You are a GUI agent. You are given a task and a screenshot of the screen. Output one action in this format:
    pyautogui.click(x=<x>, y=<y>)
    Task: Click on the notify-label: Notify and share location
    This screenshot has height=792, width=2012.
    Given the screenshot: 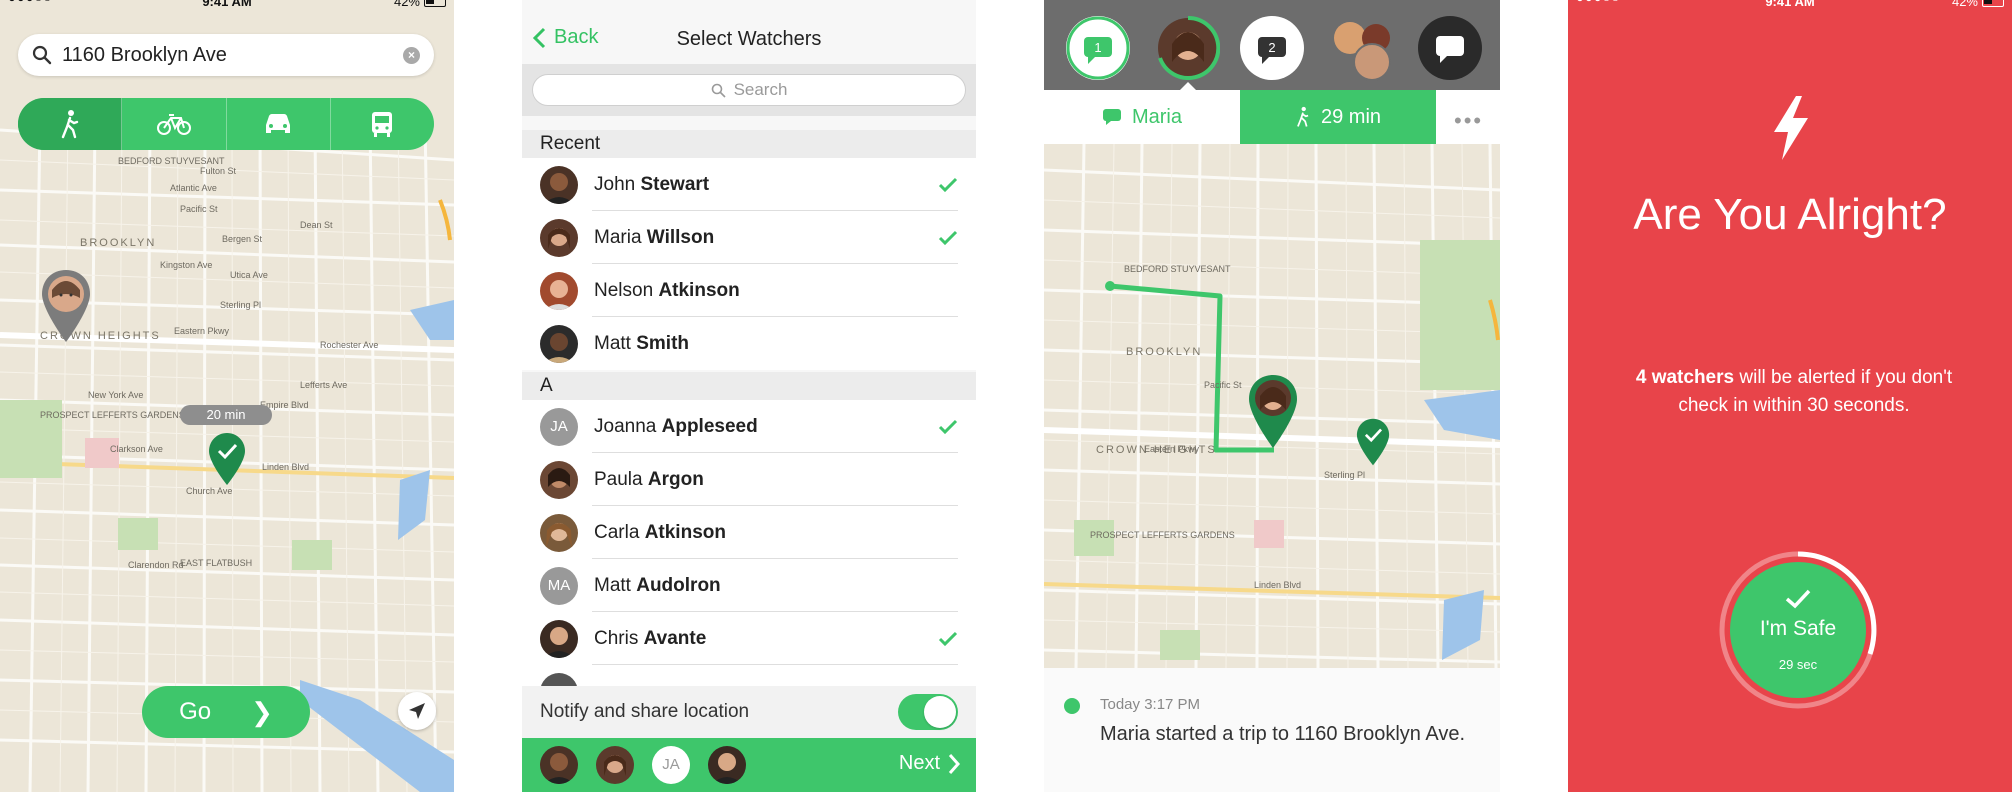 What is the action you would take?
    pyautogui.click(x=645, y=711)
    